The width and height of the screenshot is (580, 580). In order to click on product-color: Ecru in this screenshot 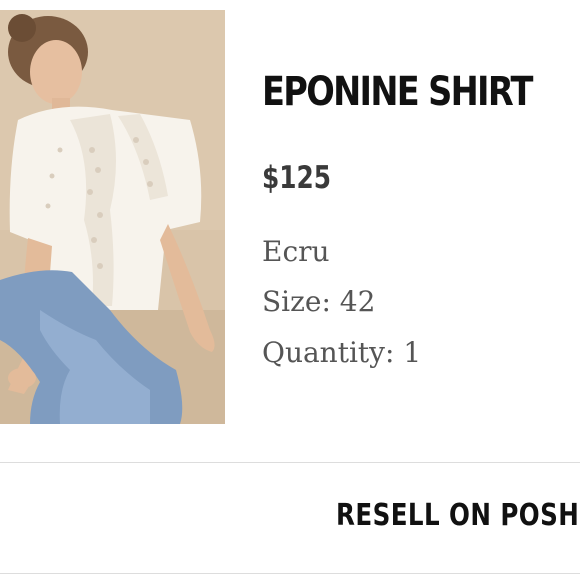, I will do `click(296, 251)`.